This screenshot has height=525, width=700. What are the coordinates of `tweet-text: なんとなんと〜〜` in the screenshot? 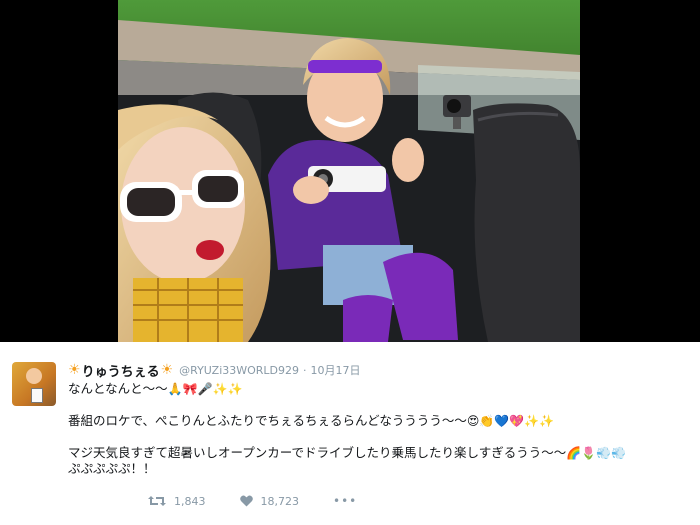 It's located at (118, 388).